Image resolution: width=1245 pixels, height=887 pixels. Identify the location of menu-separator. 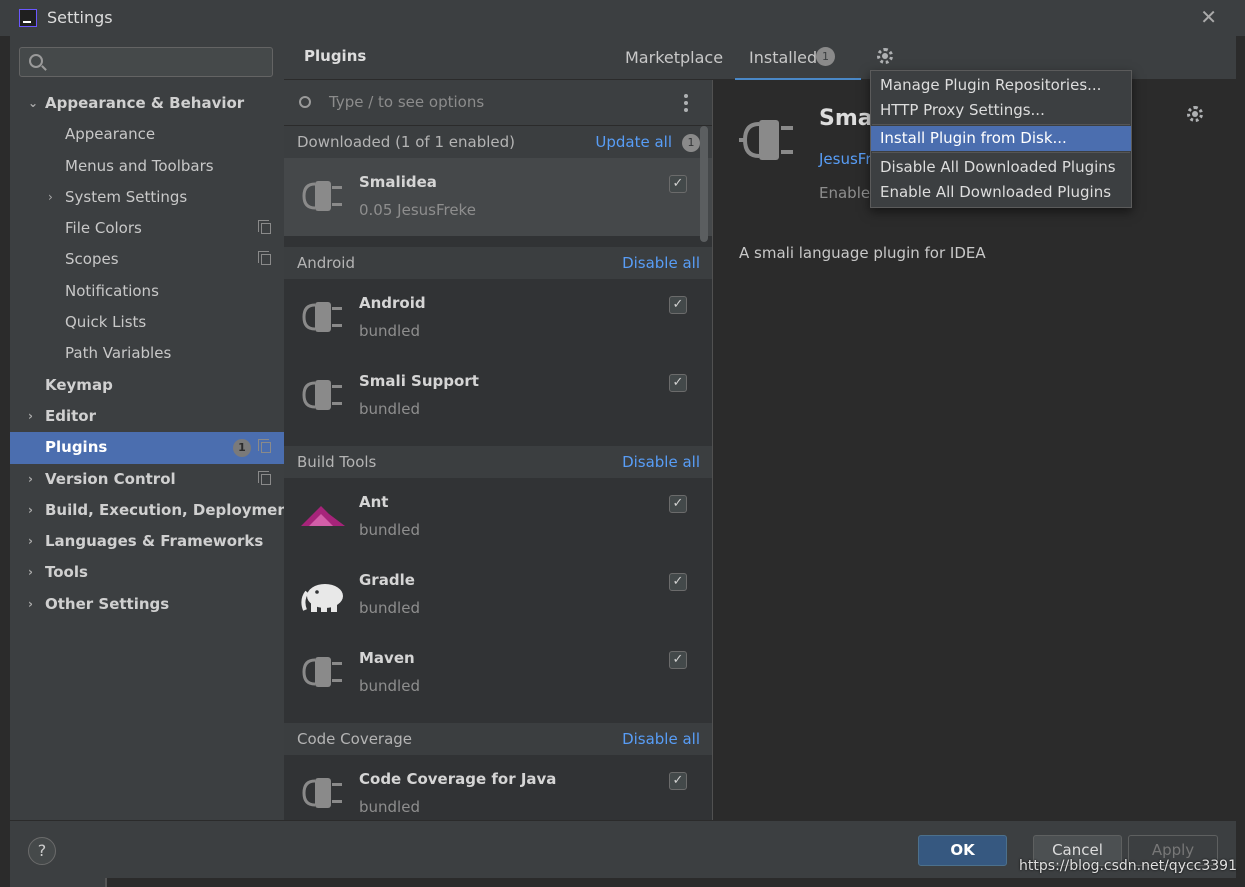
(1001, 124).